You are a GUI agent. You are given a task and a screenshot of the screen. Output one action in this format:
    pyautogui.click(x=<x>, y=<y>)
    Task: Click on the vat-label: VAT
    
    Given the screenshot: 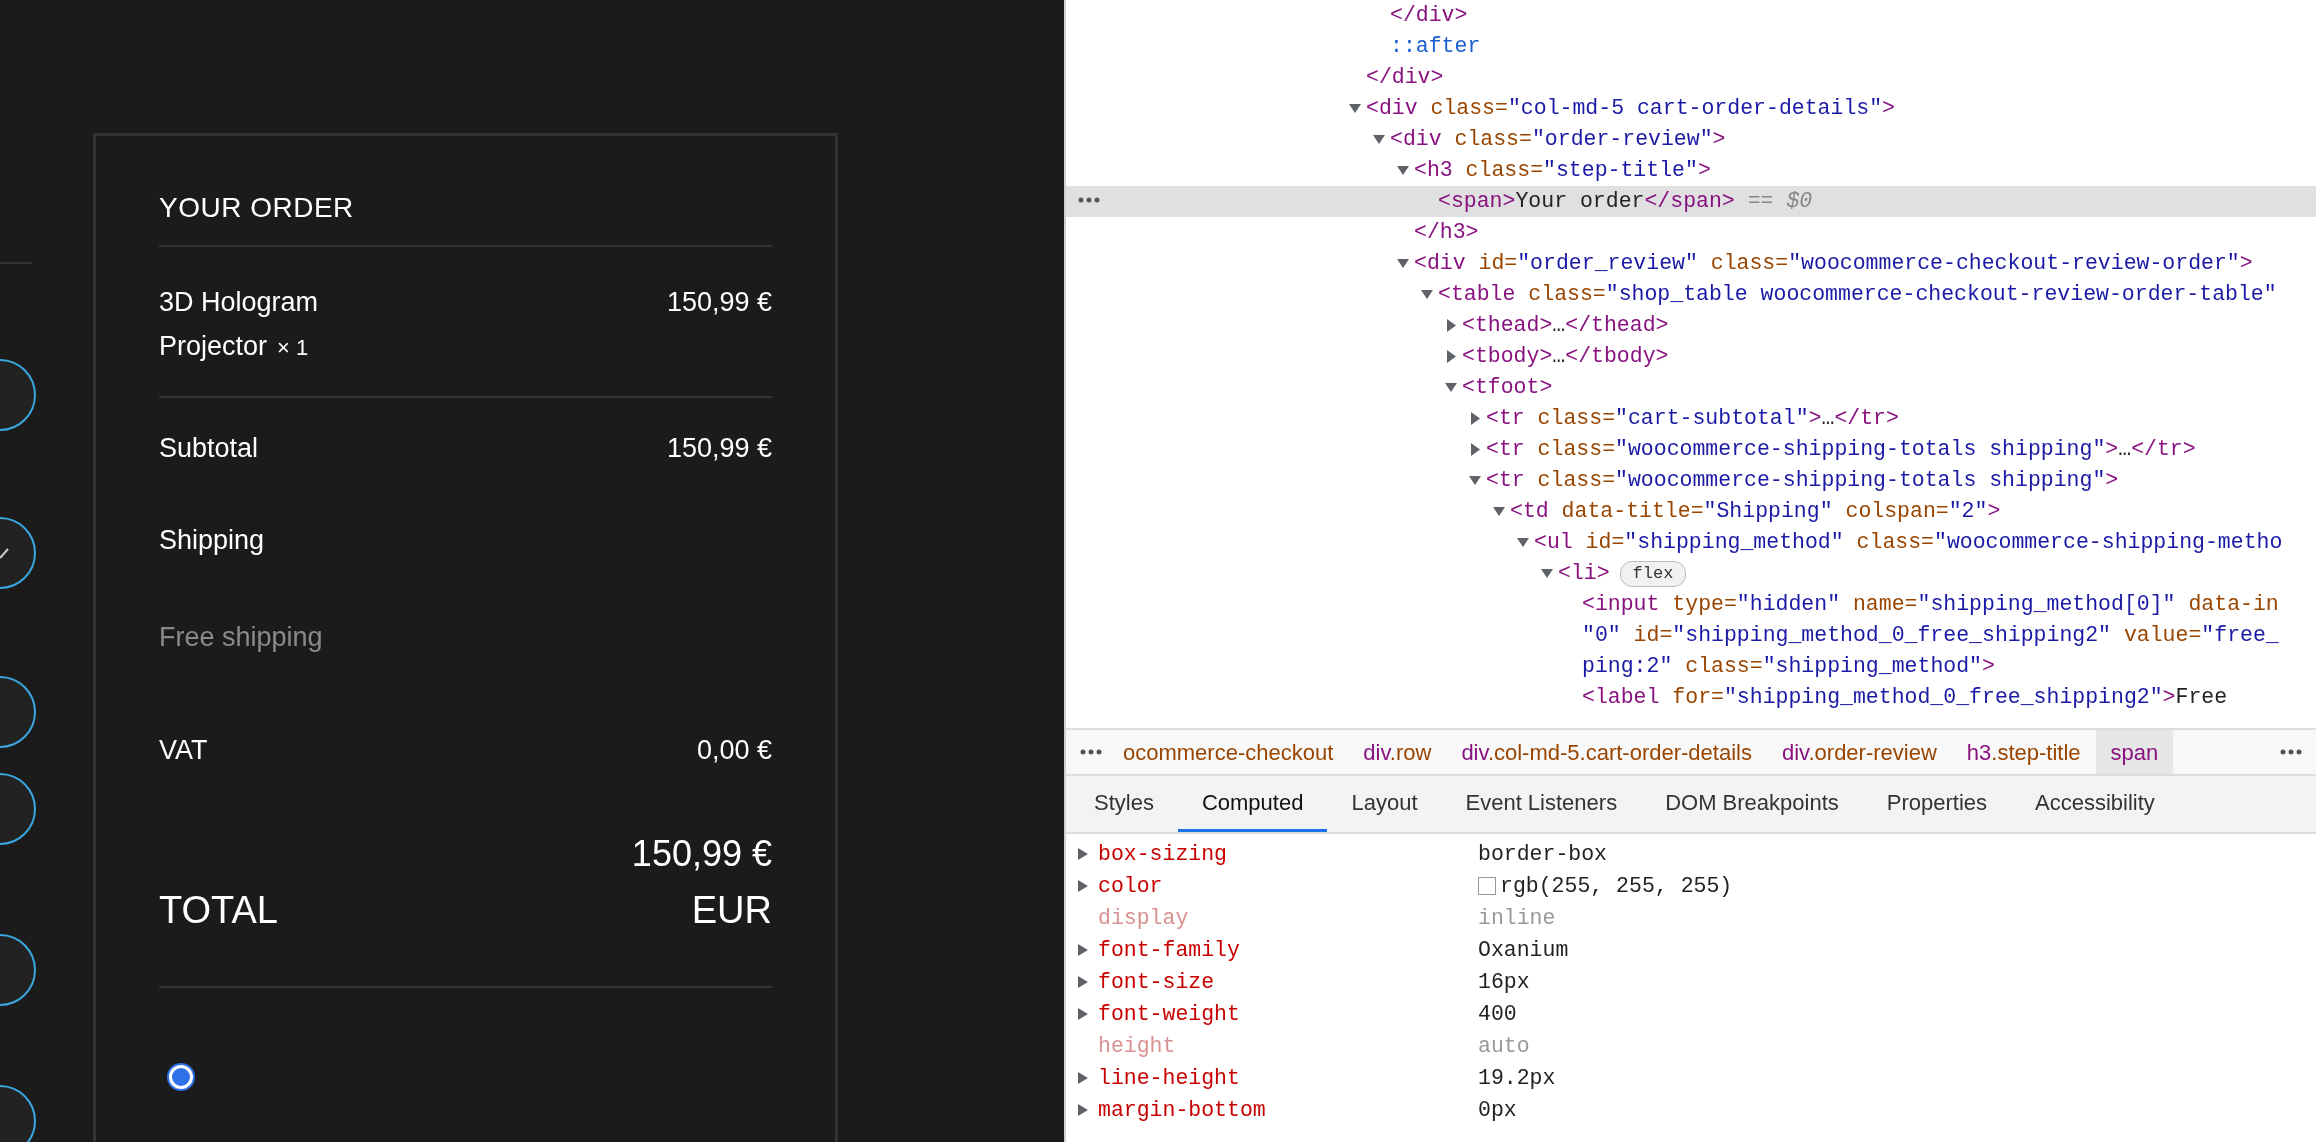 What is the action you would take?
    pyautogui.click(x=183, y=750)
    